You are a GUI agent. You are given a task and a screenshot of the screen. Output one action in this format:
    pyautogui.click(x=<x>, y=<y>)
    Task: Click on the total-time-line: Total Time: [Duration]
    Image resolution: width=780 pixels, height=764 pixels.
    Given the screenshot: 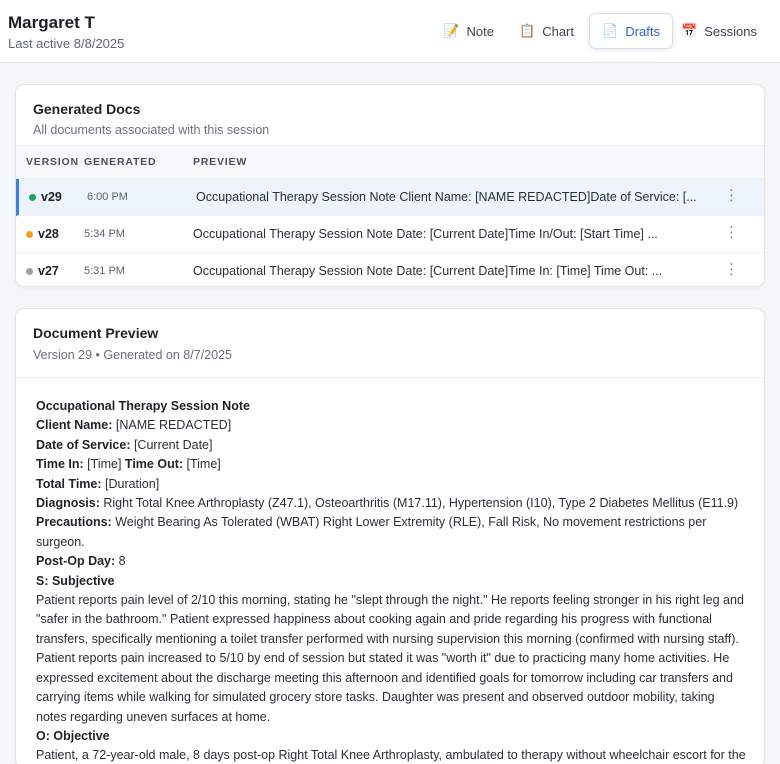 What is the action you would take?
    pyautogui.click(x=392, y=484)
    